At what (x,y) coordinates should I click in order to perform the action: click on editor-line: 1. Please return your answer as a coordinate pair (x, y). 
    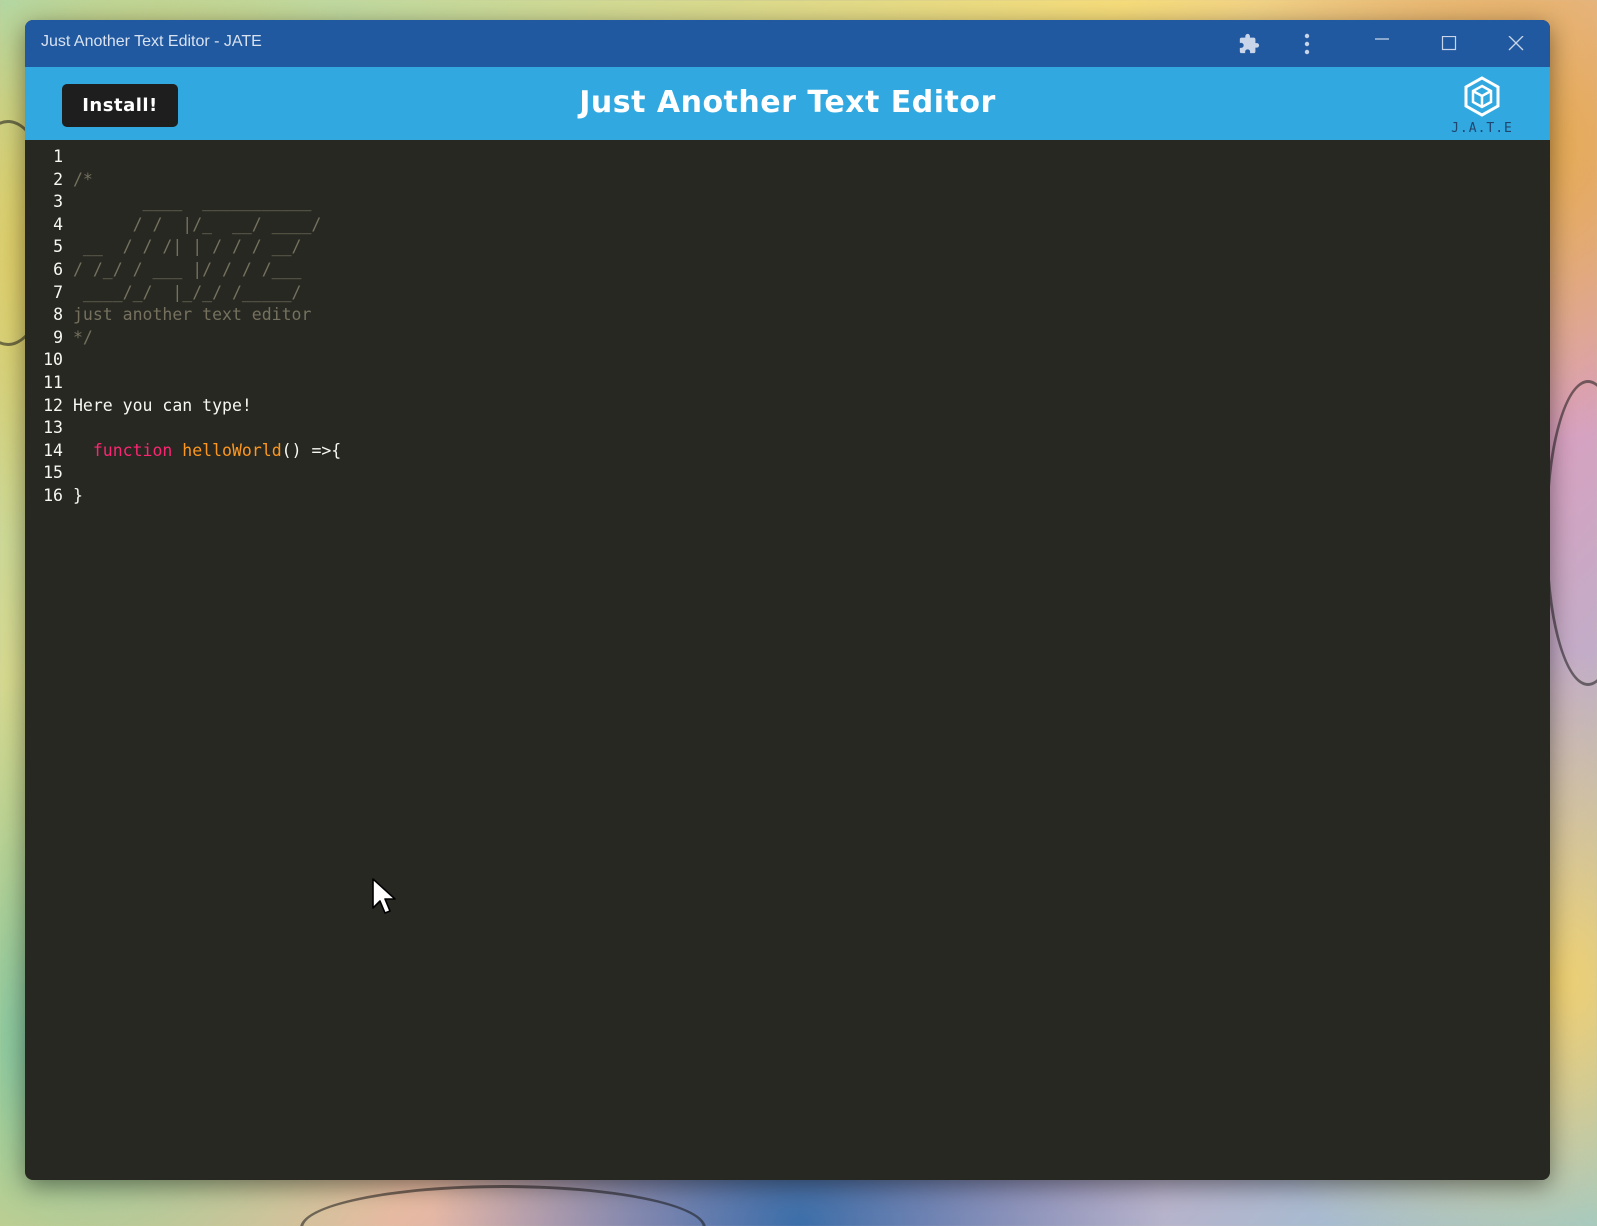
    Looking at the image, I should click on (787, 157).